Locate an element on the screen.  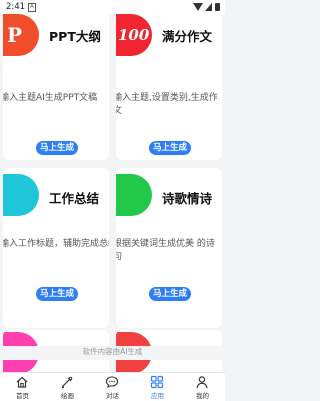
card-full-score-essay: 100 满分作文 输入主题,设置类别,生成作文 马上生成 is located at coordinates (169, 87).